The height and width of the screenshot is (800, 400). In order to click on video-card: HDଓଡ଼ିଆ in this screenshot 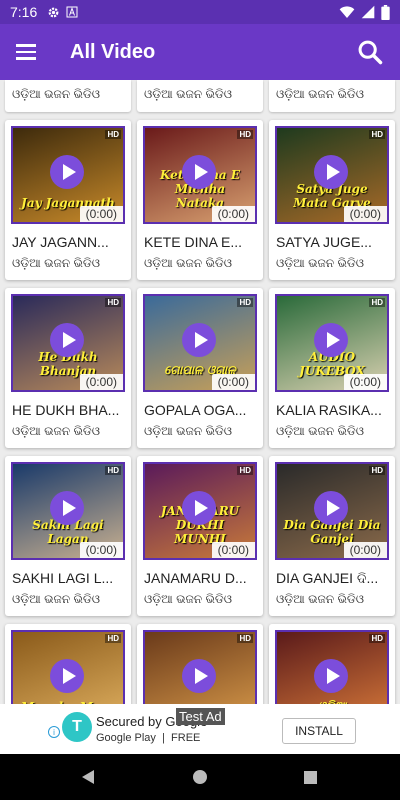, I will do `click(332, 664)`.